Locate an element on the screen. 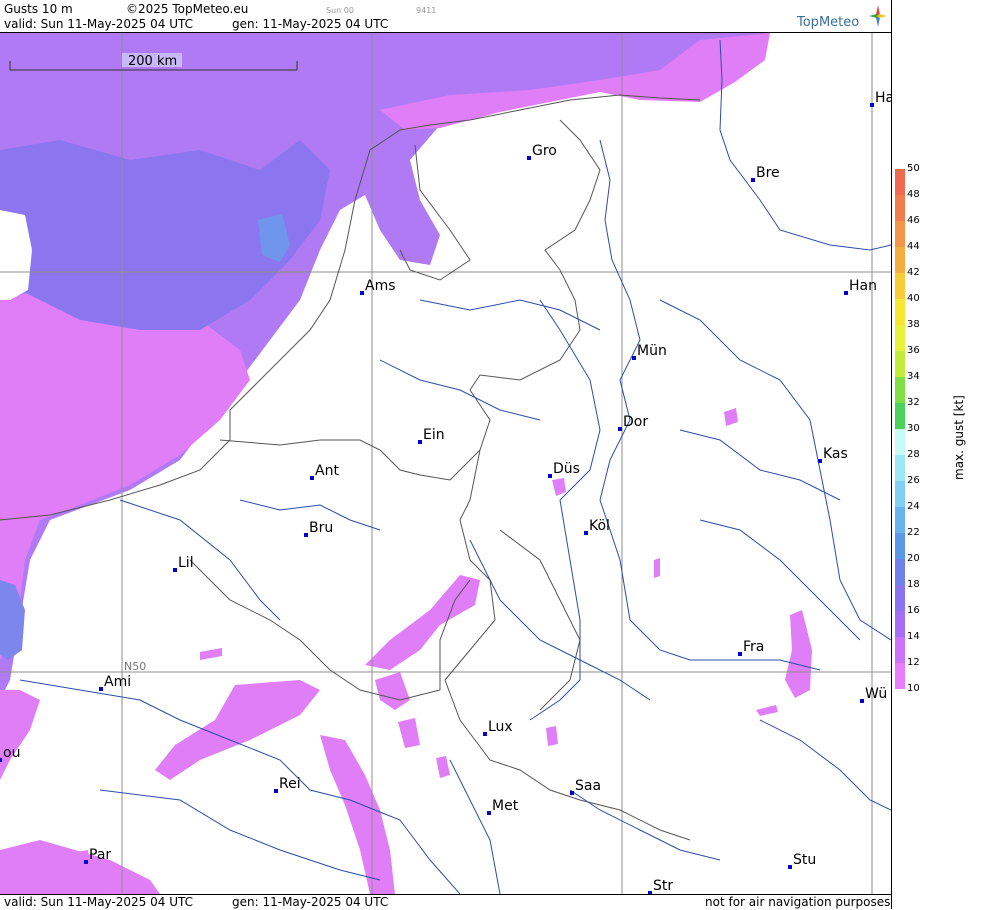  product-title: Gusts 10 m is located at coordinates (38, 9).